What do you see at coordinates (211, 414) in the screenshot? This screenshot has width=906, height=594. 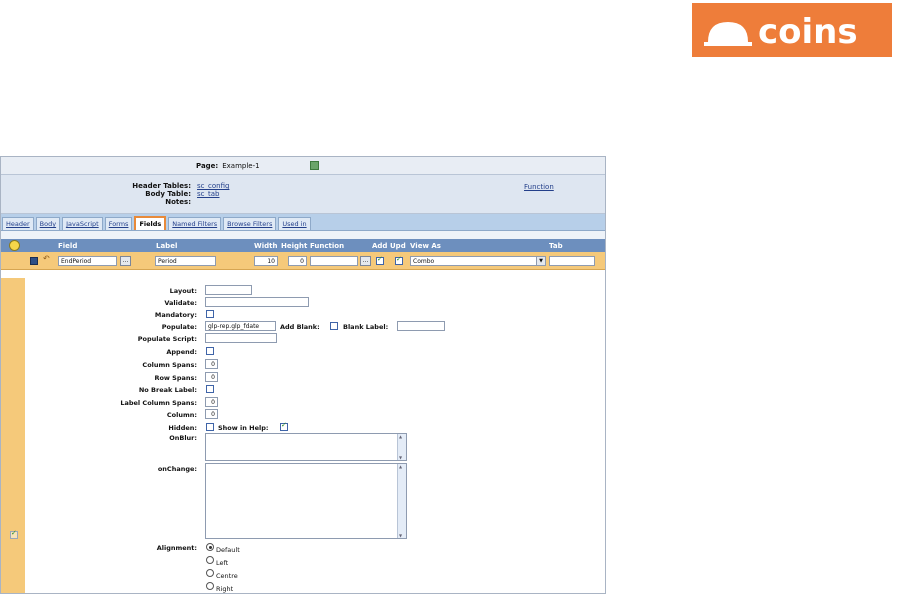 I see `column-input: 0` at bounding box center [211, 414].